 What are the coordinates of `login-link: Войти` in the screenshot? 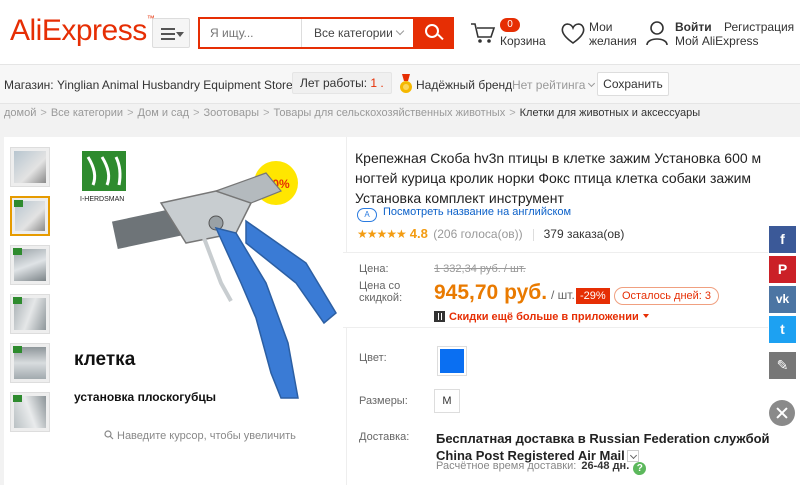 It's located at (693, 27).